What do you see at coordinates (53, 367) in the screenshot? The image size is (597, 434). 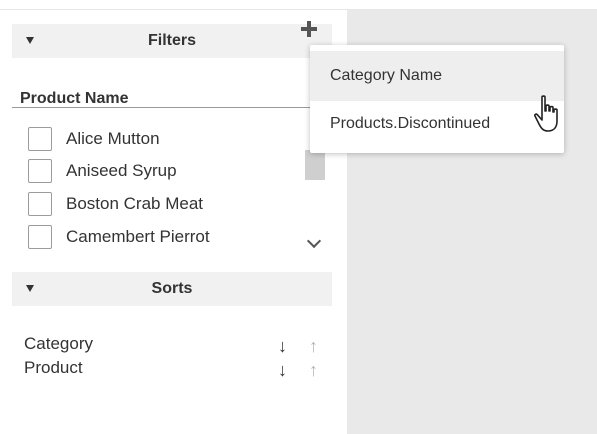 I see `sort-item-label: Product` at bounding box center [53, 367].